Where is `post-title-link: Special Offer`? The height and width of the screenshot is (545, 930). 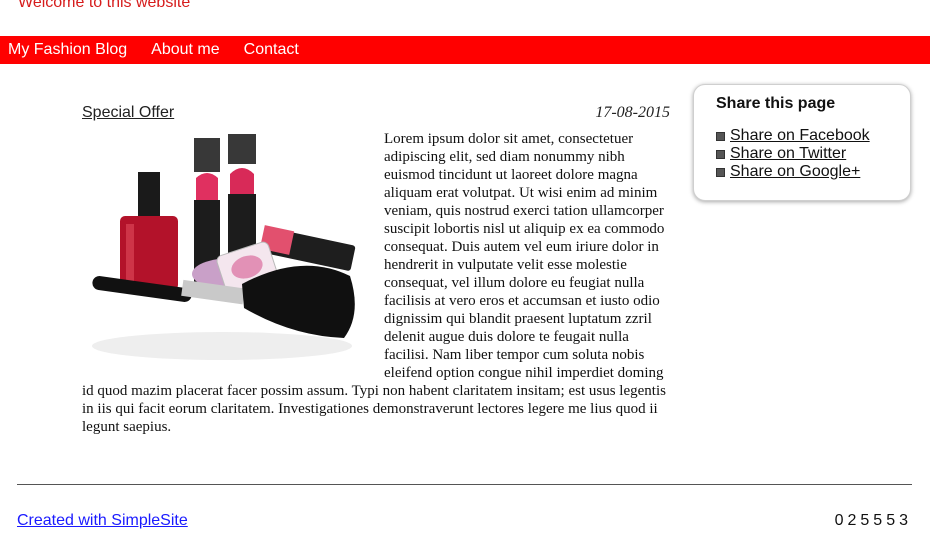 post-title-link: Special Offer is located at coordinates (128, 113).